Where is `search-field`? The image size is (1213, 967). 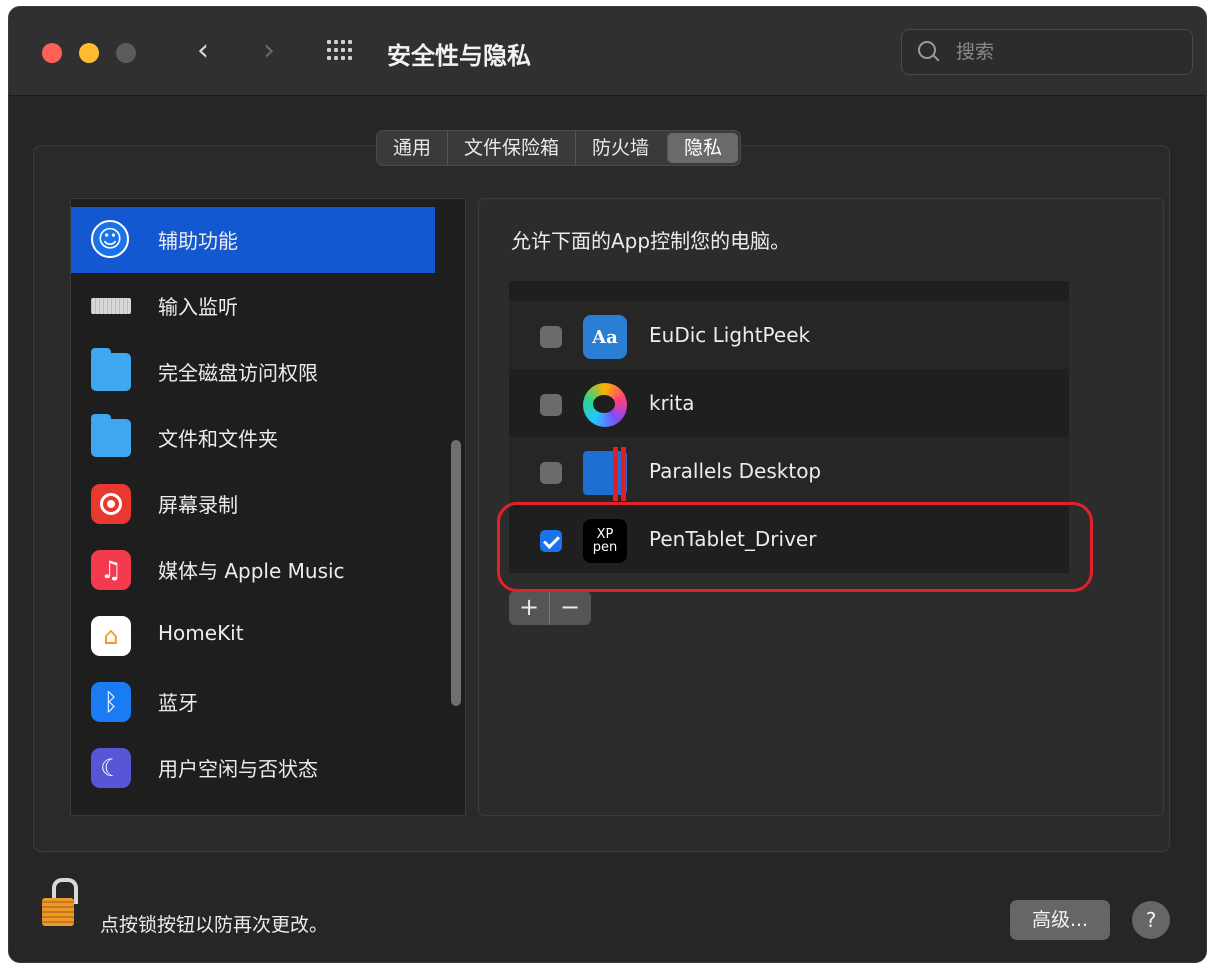 search-field is located at coordinates (1047, 52).